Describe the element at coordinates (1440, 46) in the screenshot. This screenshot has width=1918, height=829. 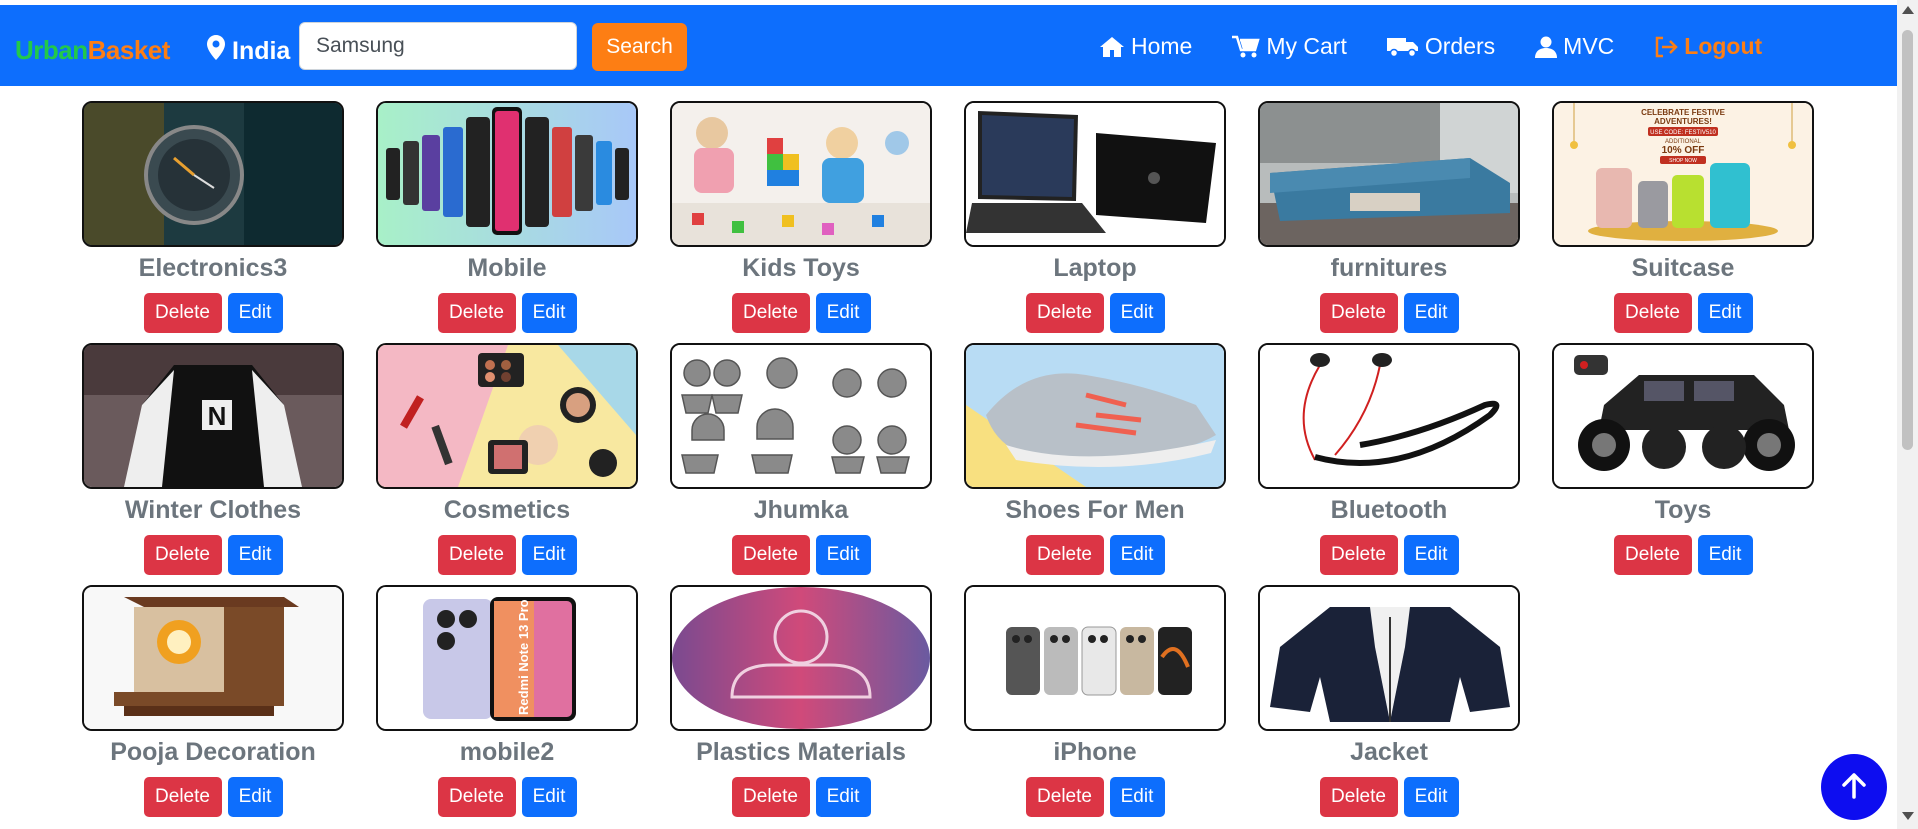
I see `nav-orders: Orders` at that location.